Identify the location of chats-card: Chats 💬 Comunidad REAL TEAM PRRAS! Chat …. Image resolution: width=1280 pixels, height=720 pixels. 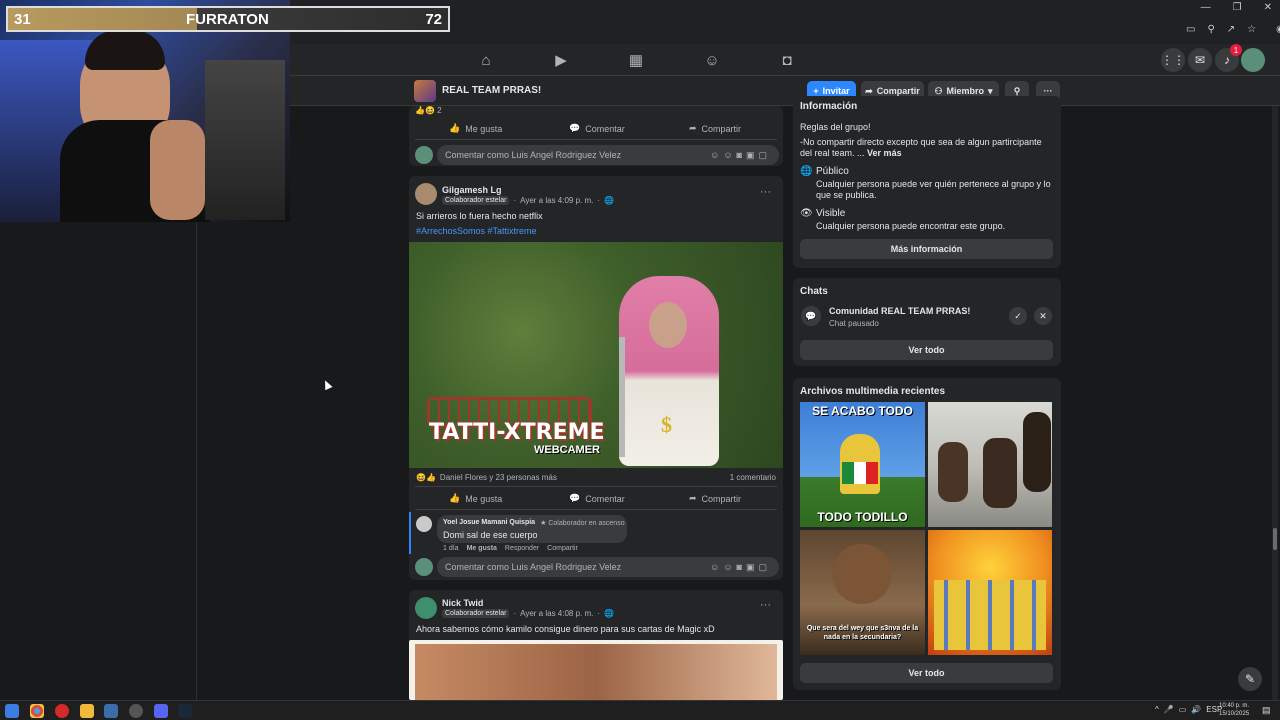
(927, 322).